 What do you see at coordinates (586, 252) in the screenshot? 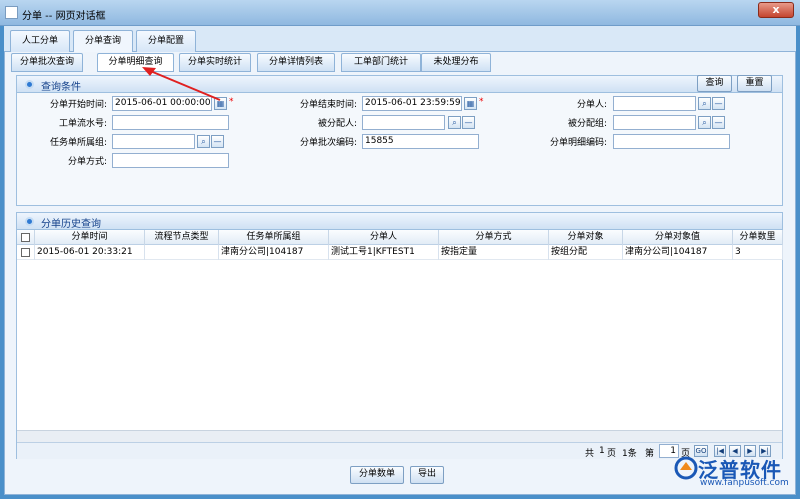
I see `table-cell: 按组分配` at bounding box center [586, 252].